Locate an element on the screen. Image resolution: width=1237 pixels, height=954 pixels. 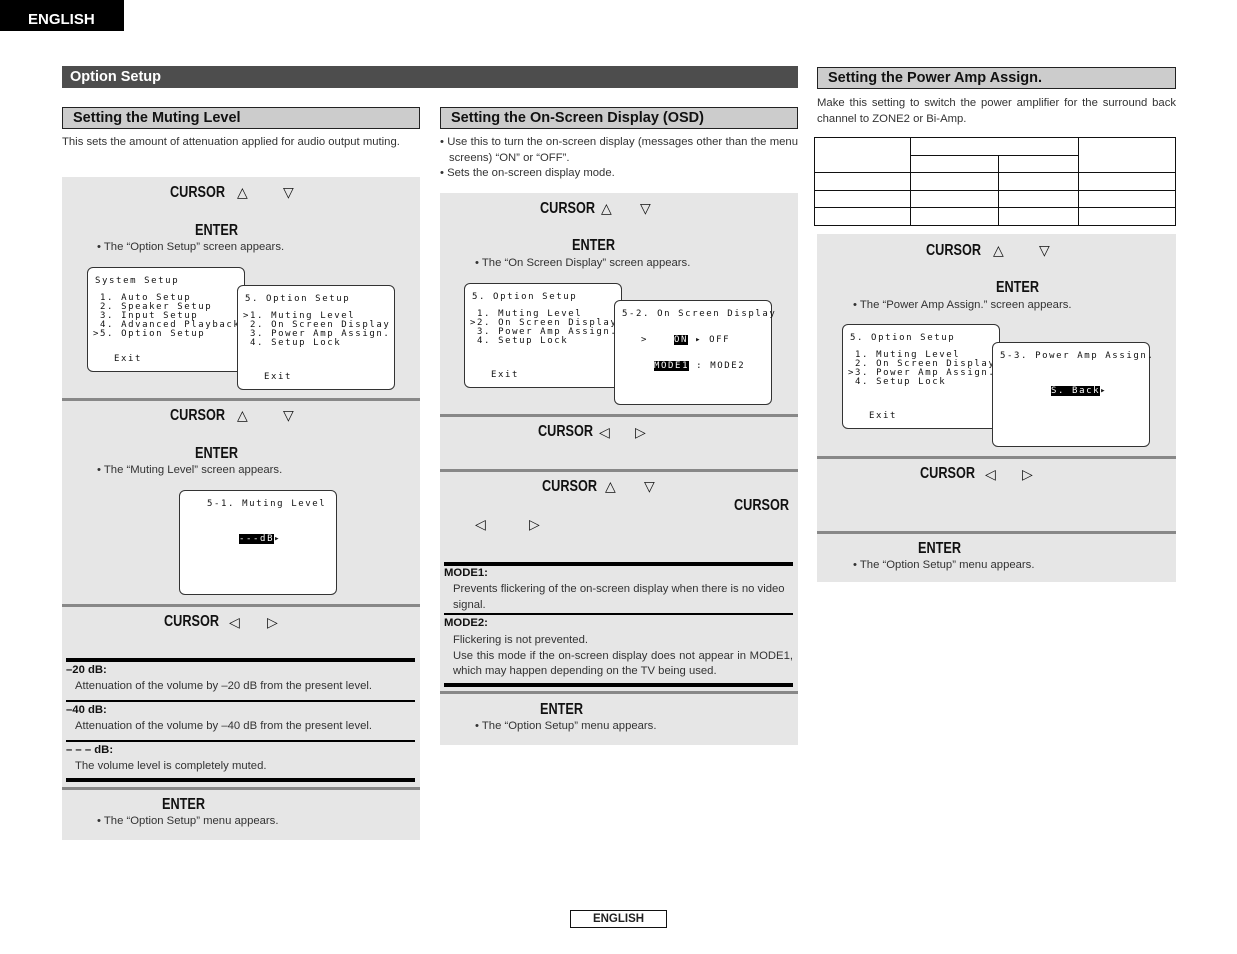
intro-bullet: • Sets the on-screen display mode. is located at coordinates (527, 173).